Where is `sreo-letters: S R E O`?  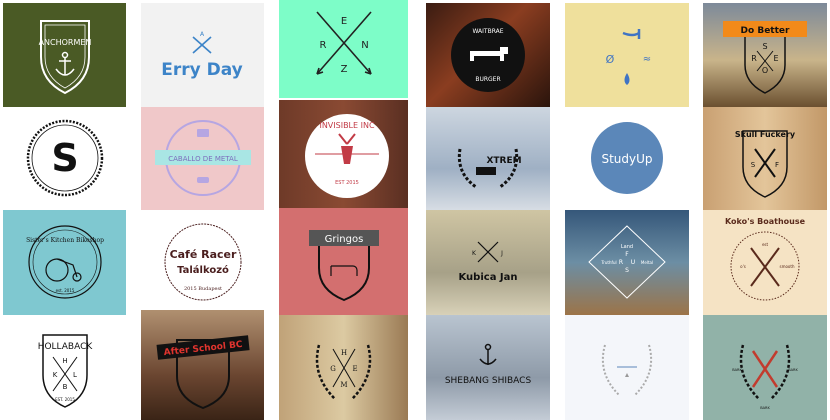 sreo-letters: S R E O is located at coordinates (764, 58).